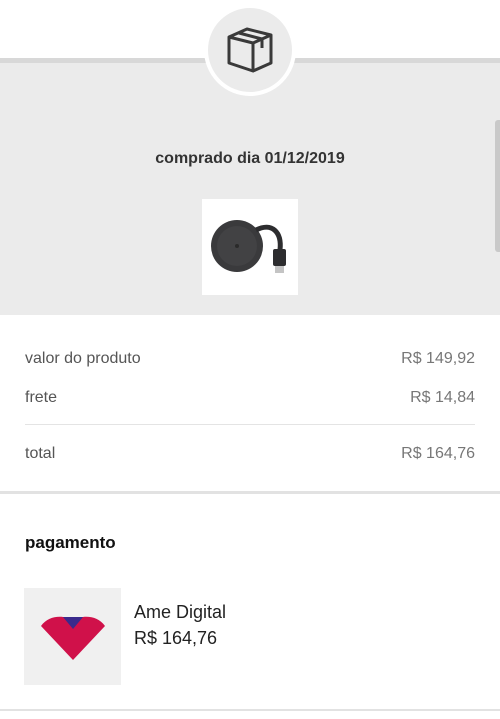  I want to click on total-row: total R$ 164,76, so click(250, 454).